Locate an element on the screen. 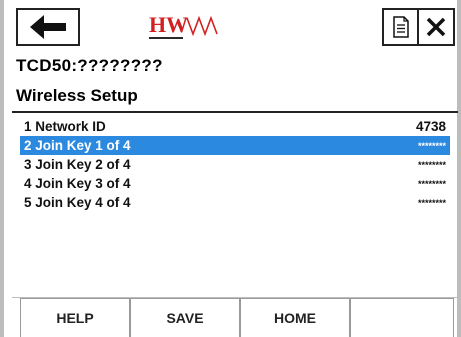 This screenshot has width=461, height=337. list-item-join-key-3: 4 Join Key 3 of 4 ******** is located at coordinates (235, 183).